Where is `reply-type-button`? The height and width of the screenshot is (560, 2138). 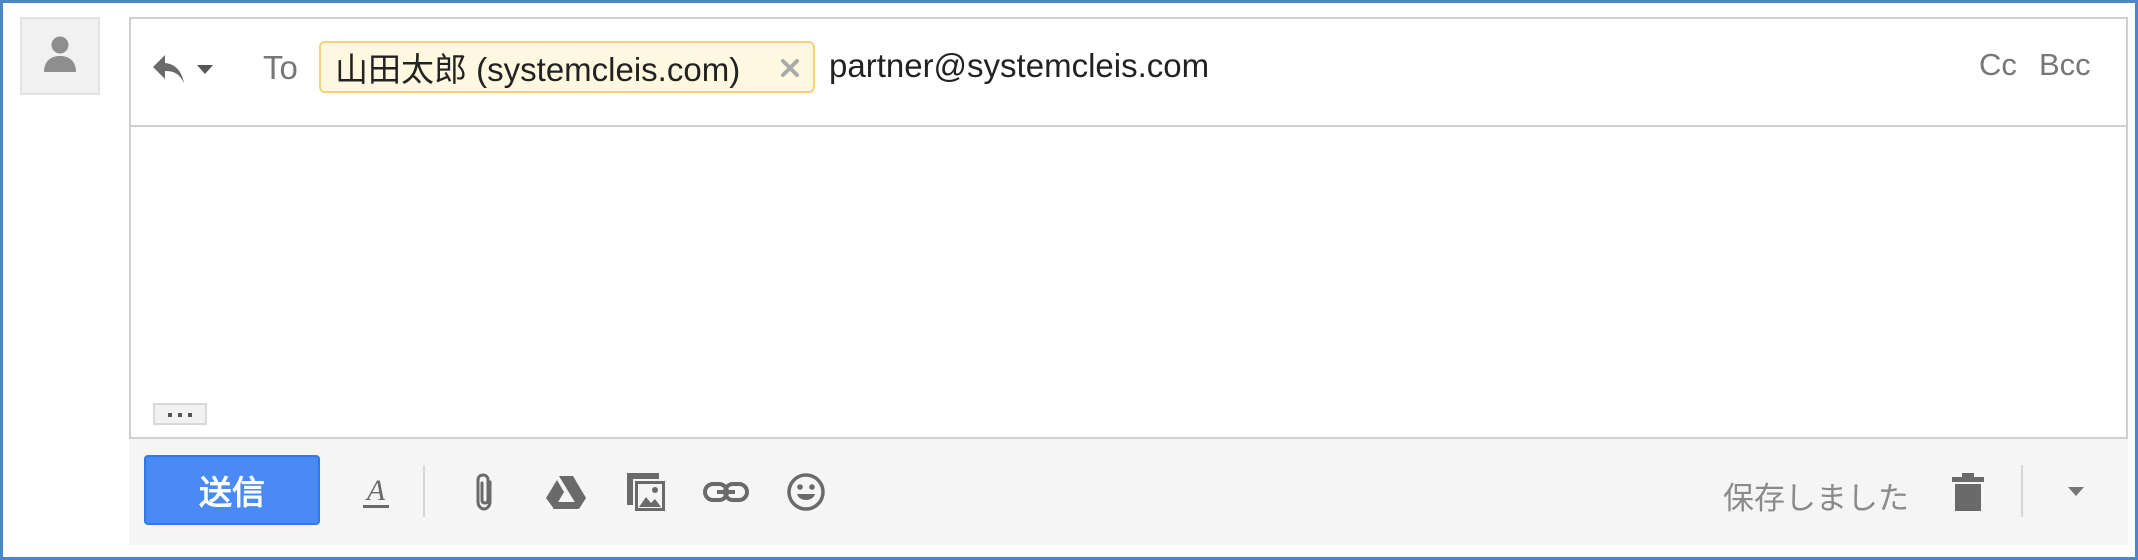 reply-type-button is located at coordinates (186, 71).